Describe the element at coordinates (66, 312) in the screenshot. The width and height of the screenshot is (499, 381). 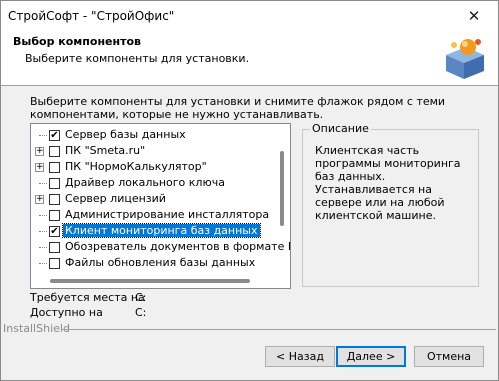
I see `space-available-label: Доступно на` at that location.